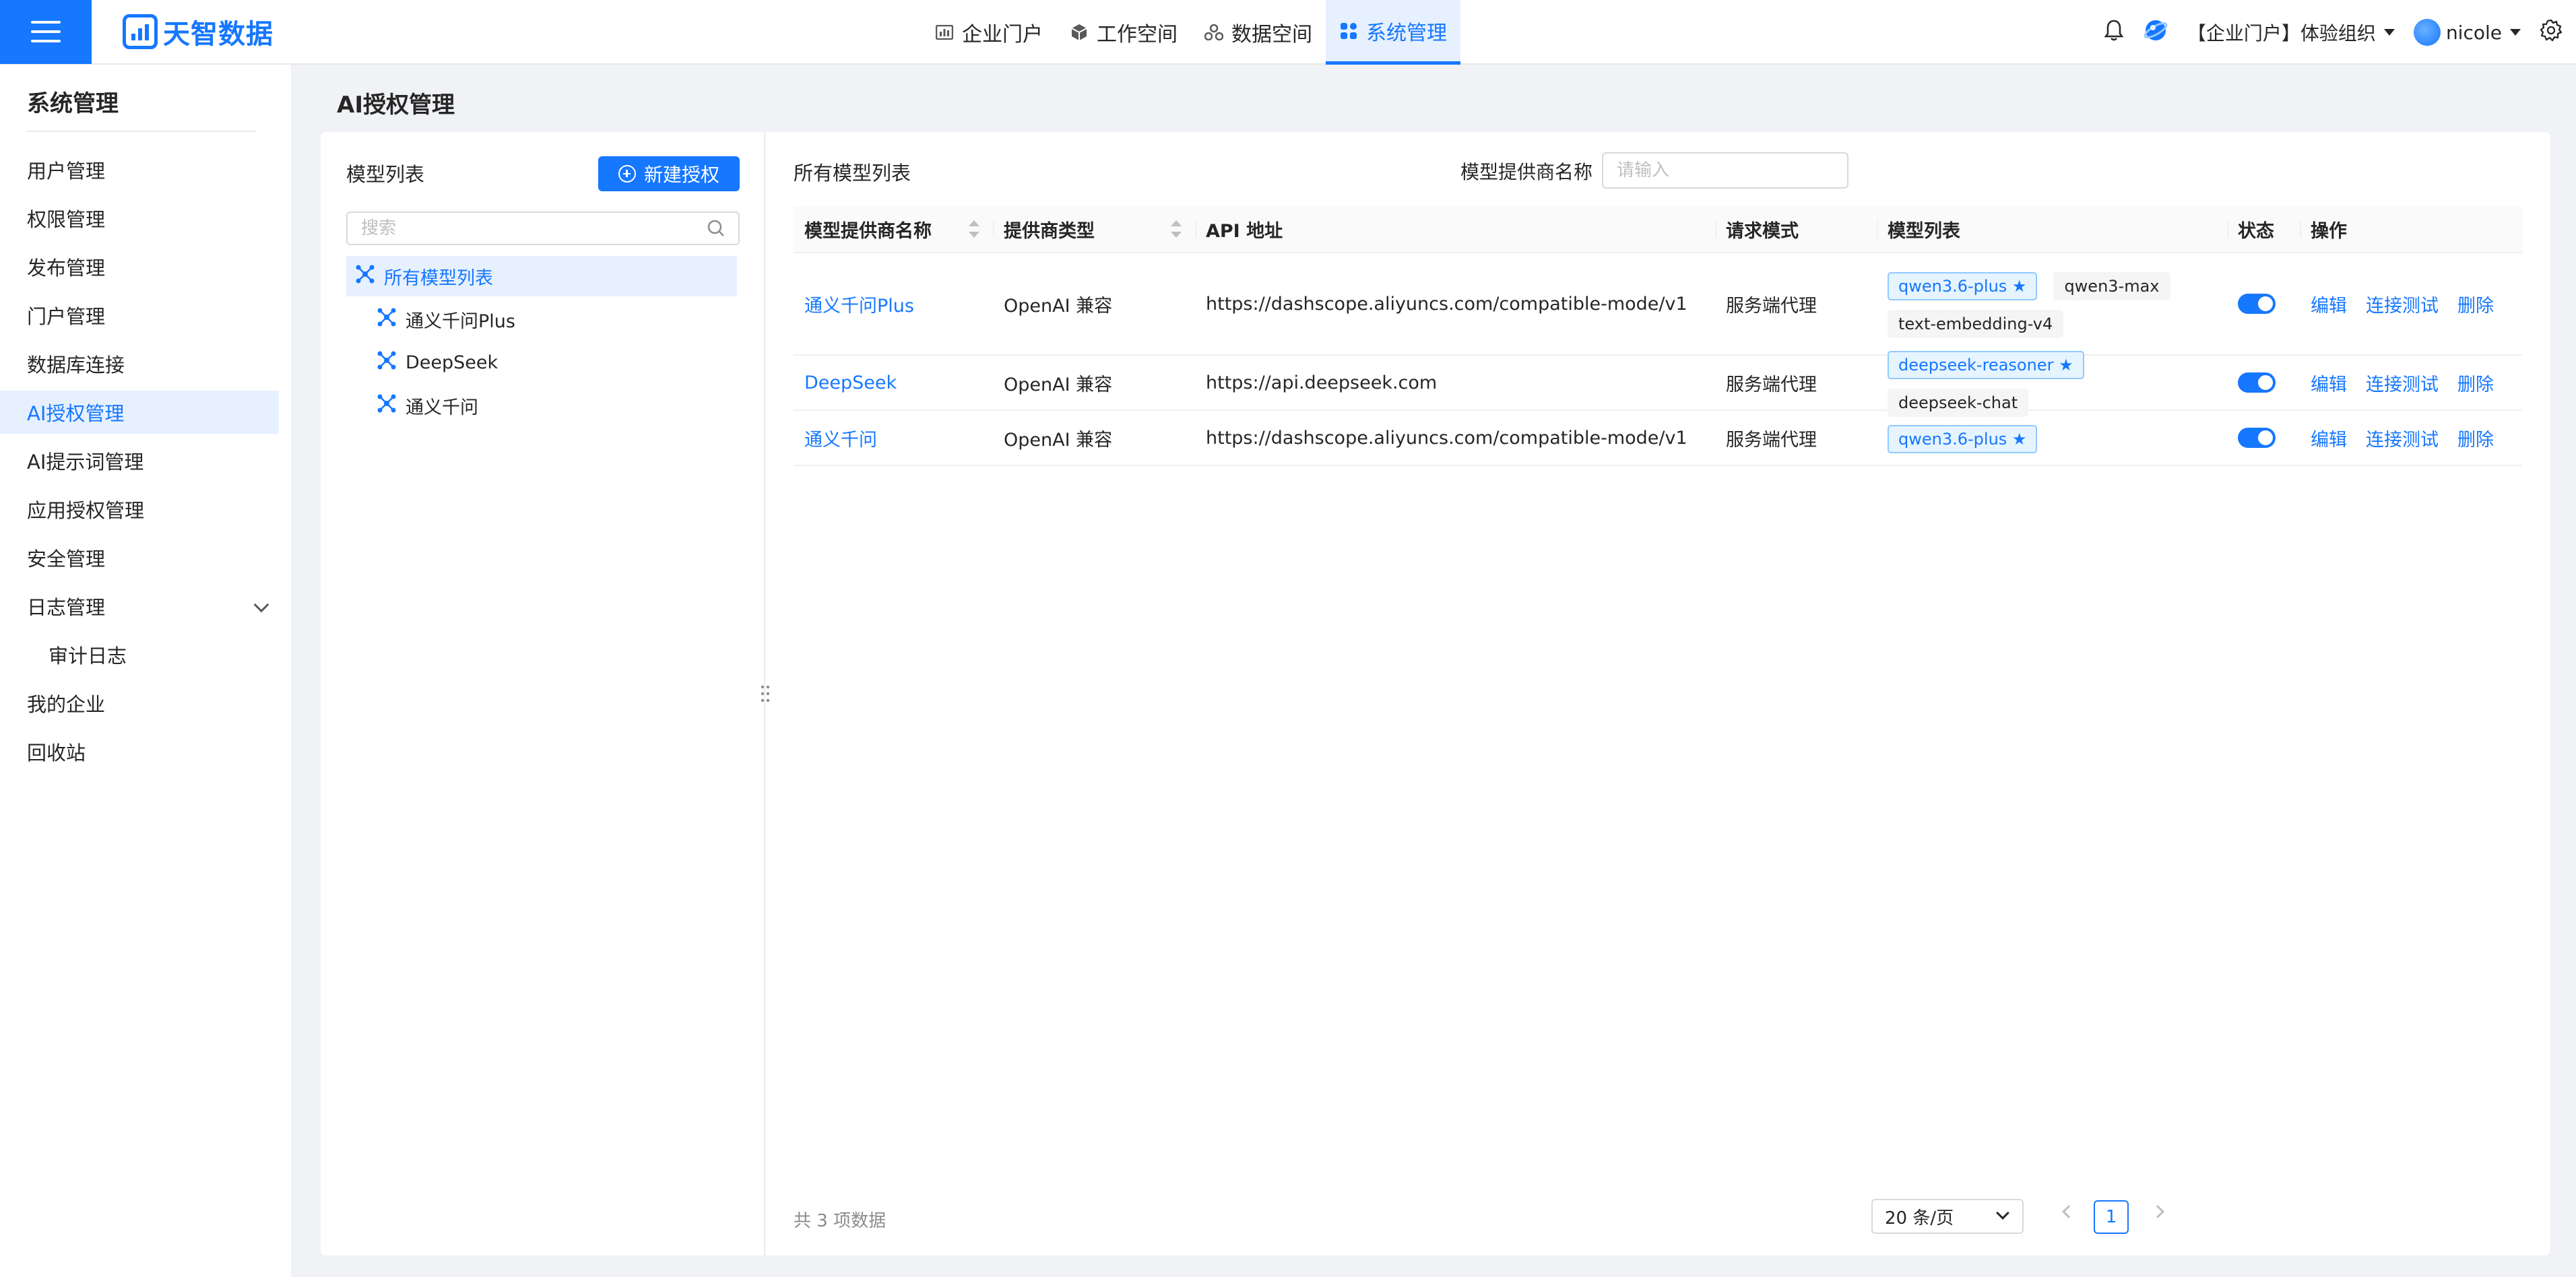  Describe the element at coordinates (2003, 1213) in the screenshot. I see `chevron-down-icon` at that location.